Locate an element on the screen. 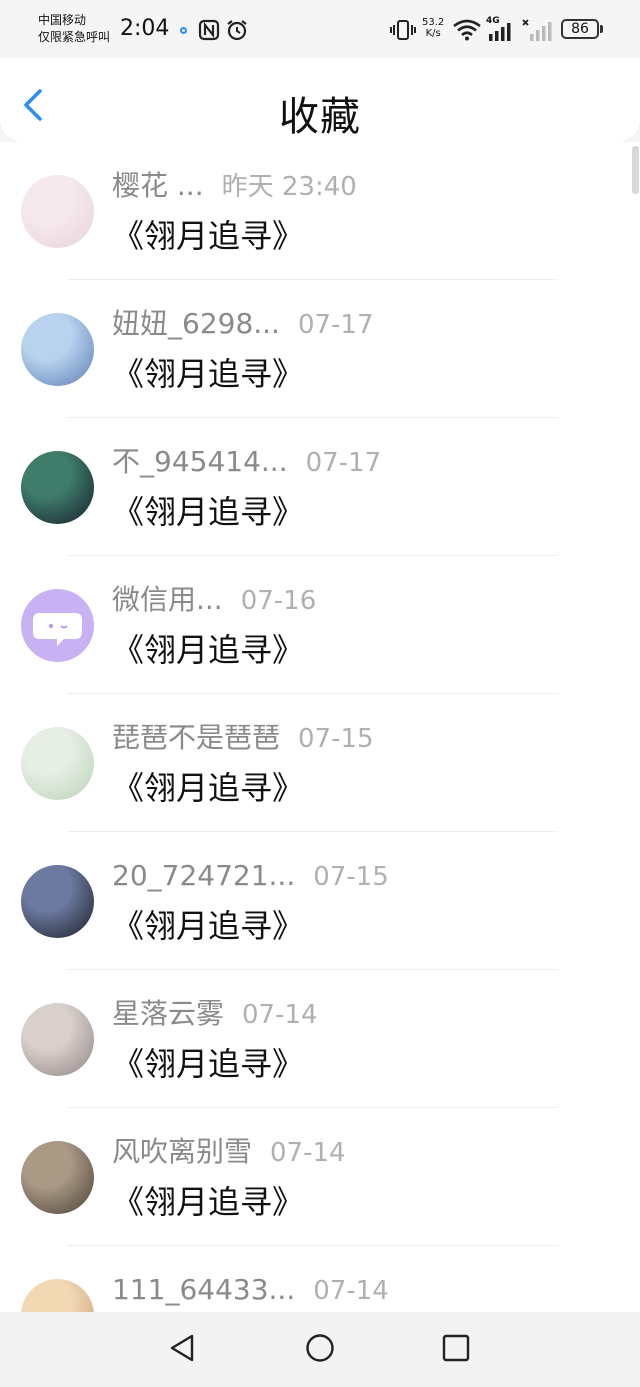  user-name: 琵琶不是琶琶 is located at coordinates (196, 737).